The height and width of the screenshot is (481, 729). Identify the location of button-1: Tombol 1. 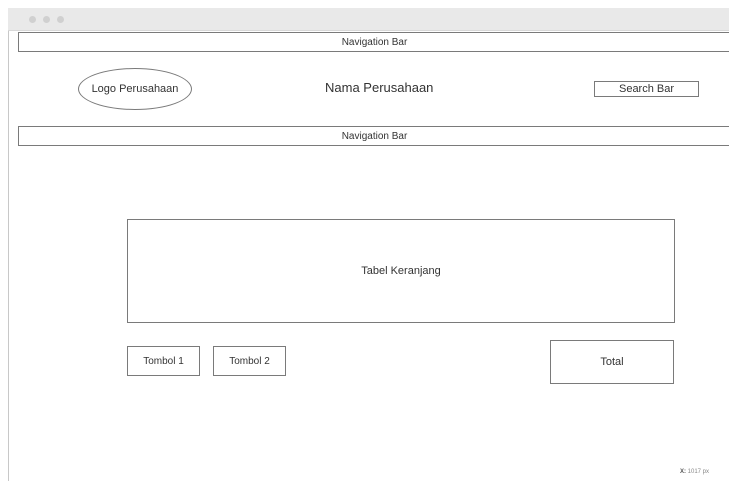
(163, 361).